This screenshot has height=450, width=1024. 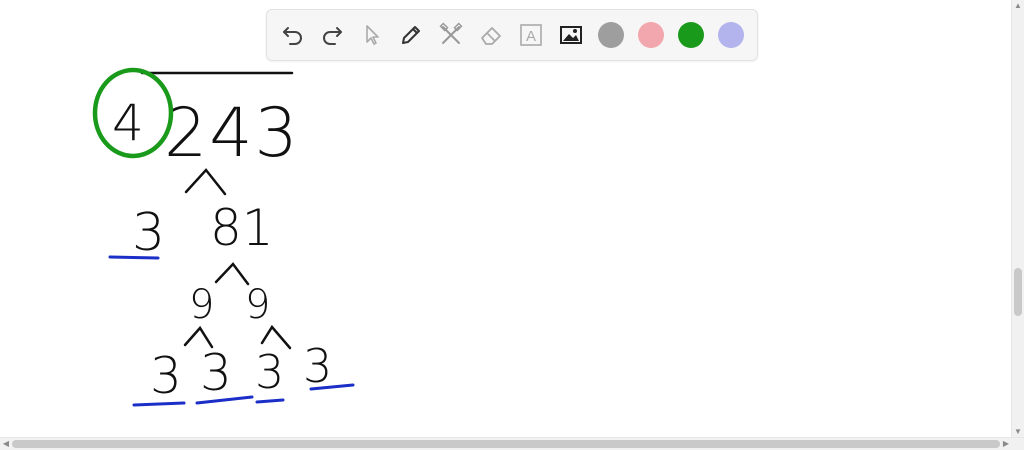 I want to click on color-swatch-green, so click(x=691, y=35).